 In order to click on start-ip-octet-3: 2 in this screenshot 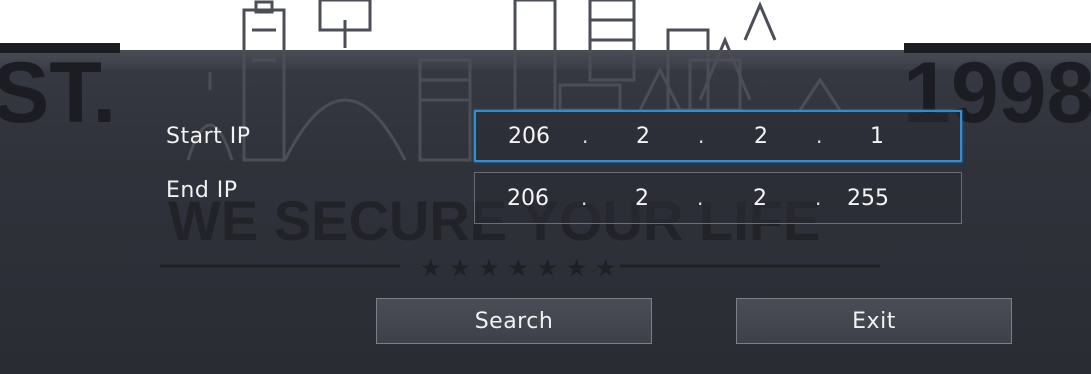, I will do `click(761, 136)`.